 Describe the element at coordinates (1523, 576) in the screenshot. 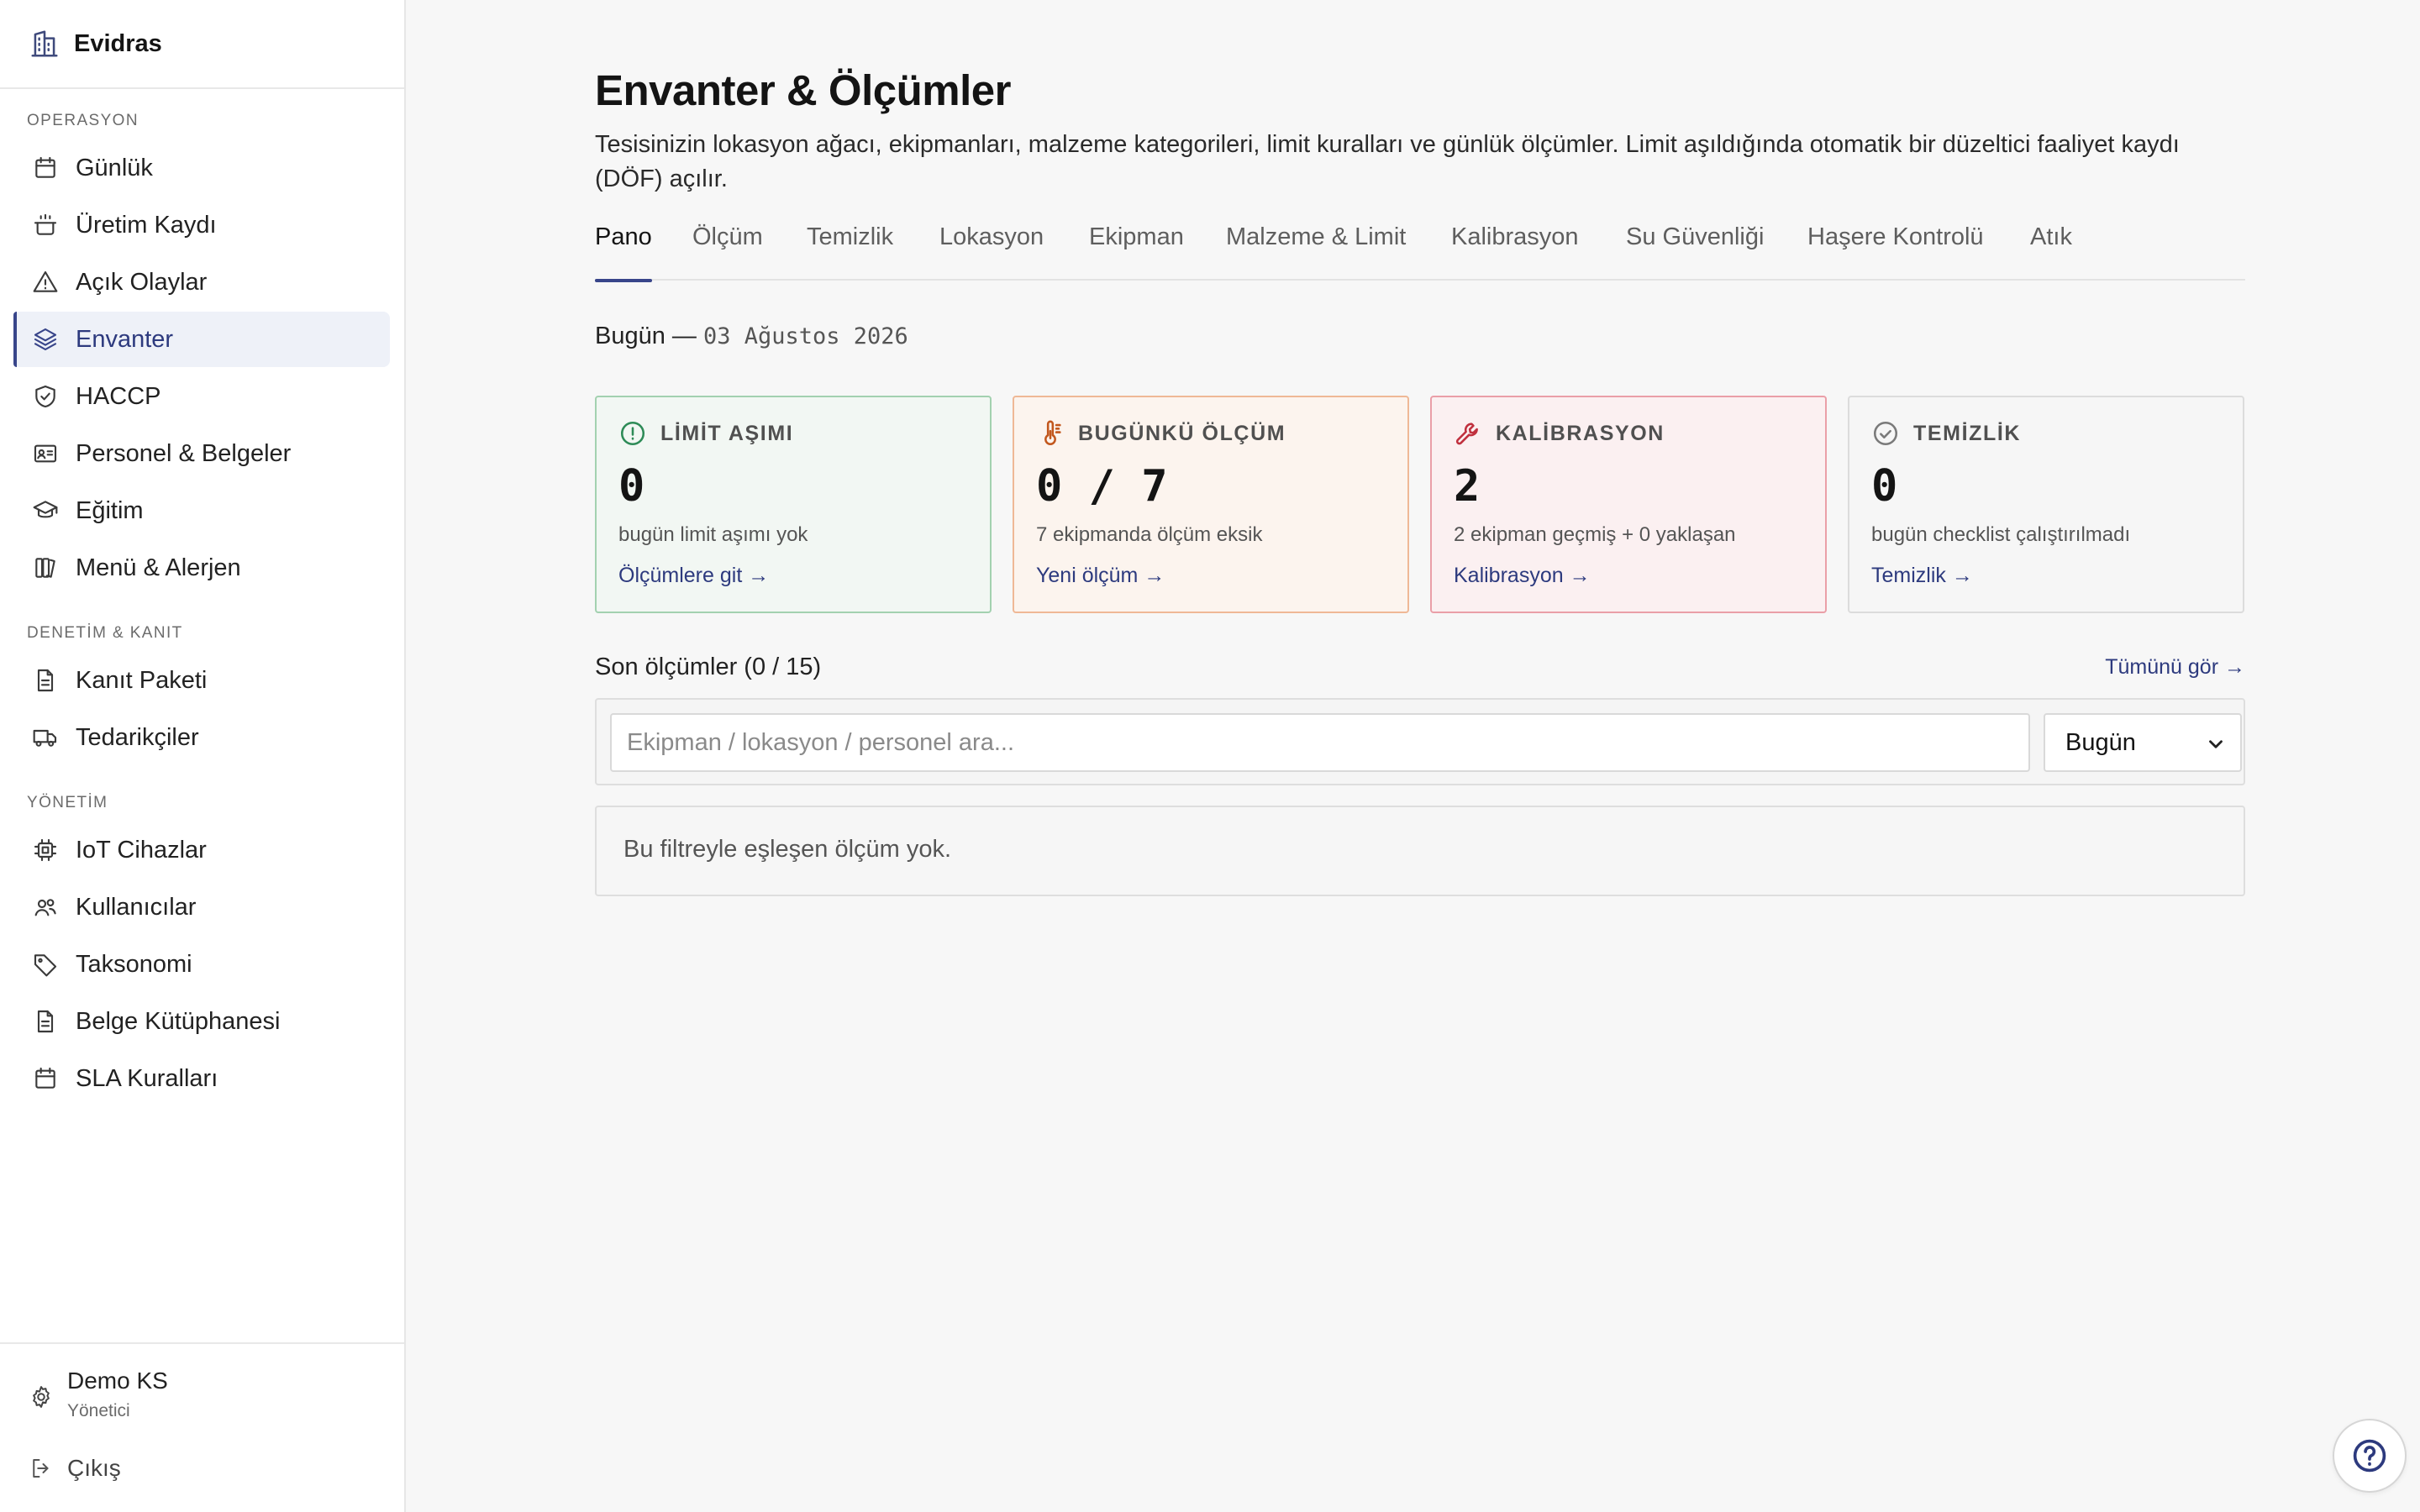

I see `card-link-kalibrasyon: Kalibrasyon →` at that location.